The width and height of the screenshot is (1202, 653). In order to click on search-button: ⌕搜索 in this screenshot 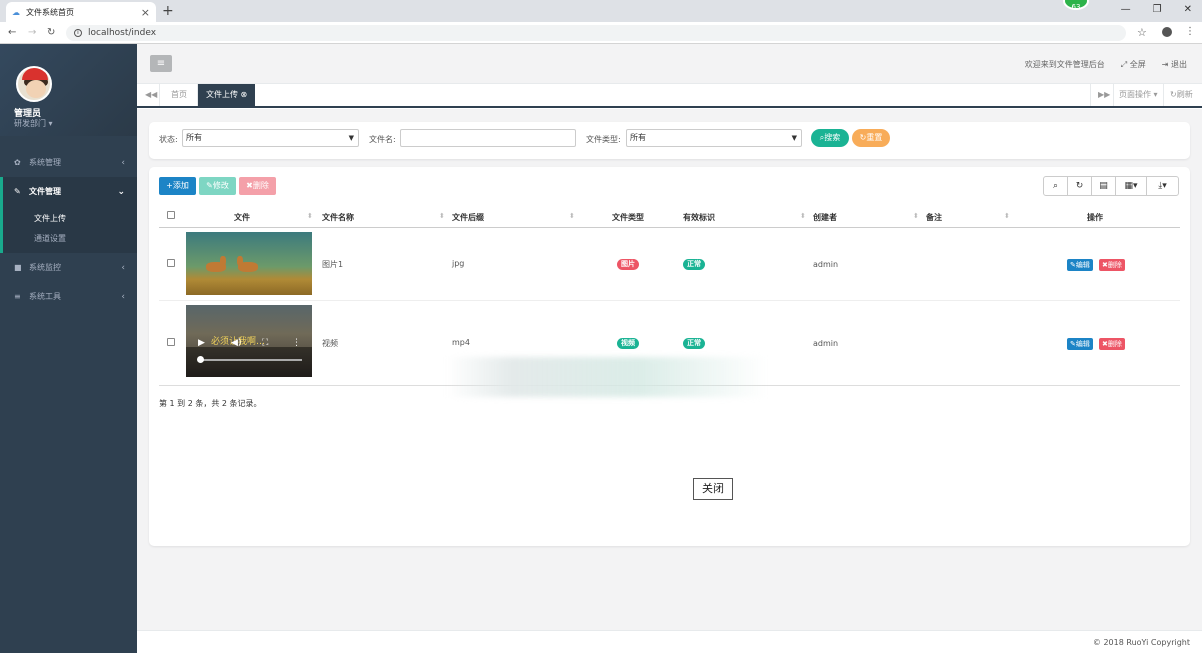, I will do `click(830, 138)`.